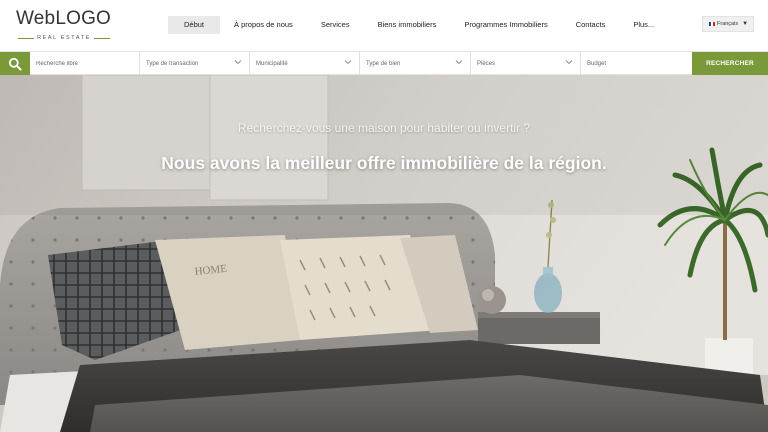  What do you see at coordinates (745, 24) in the screenshot?
I see `caret-down-icon: ▼` at bounding box center [745, 24].